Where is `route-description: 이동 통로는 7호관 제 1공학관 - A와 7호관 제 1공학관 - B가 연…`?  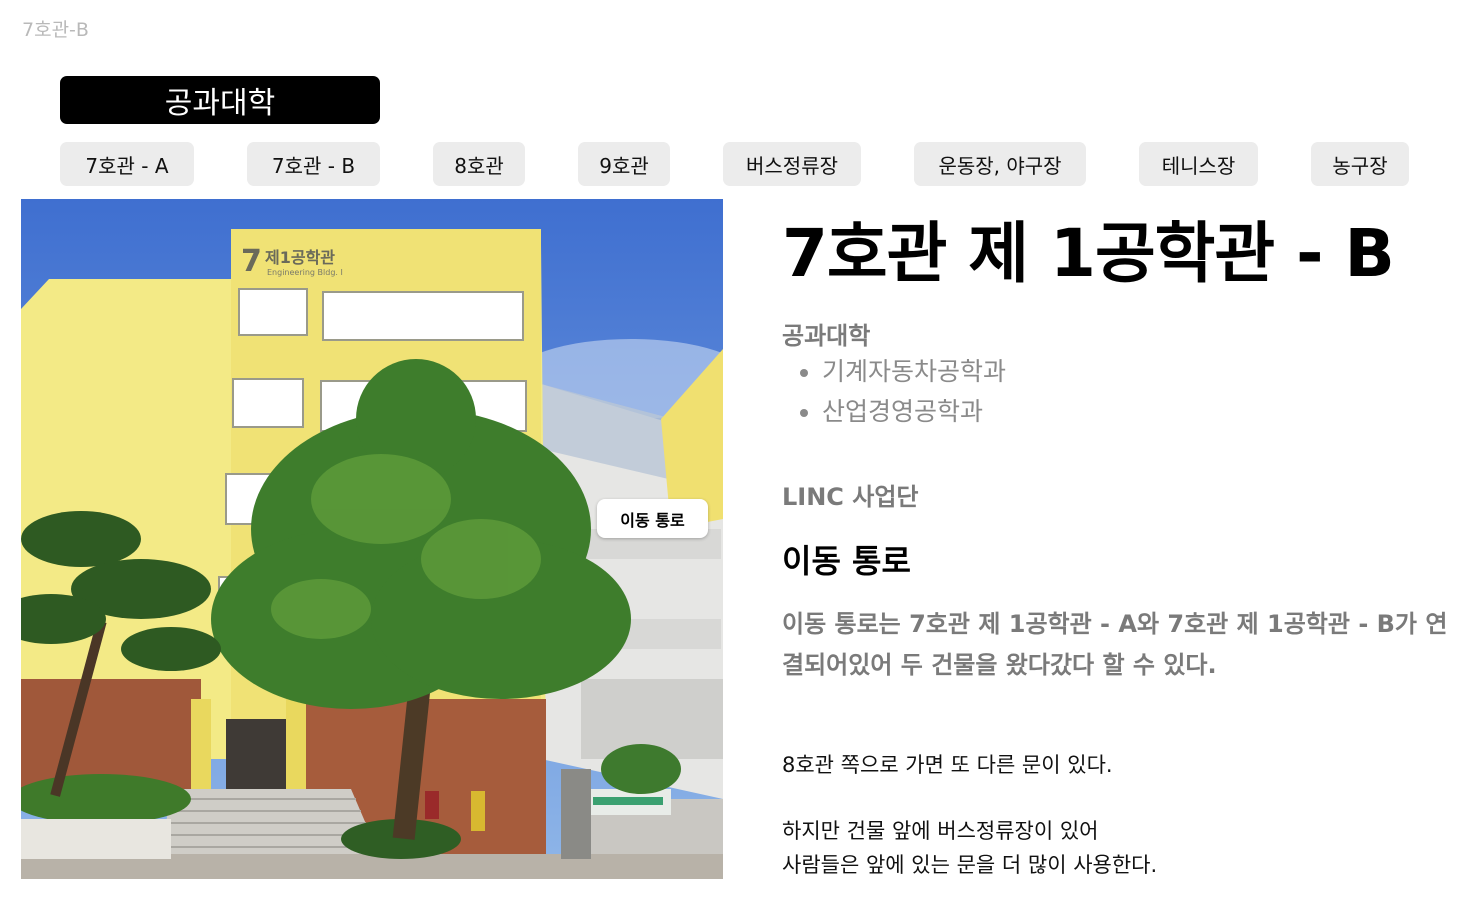 route-description: 이동 통로는 7호관 제 1공학관 - A와 7호관 제 1공학관 - B가 연… is located at coordinates (1115, 644).